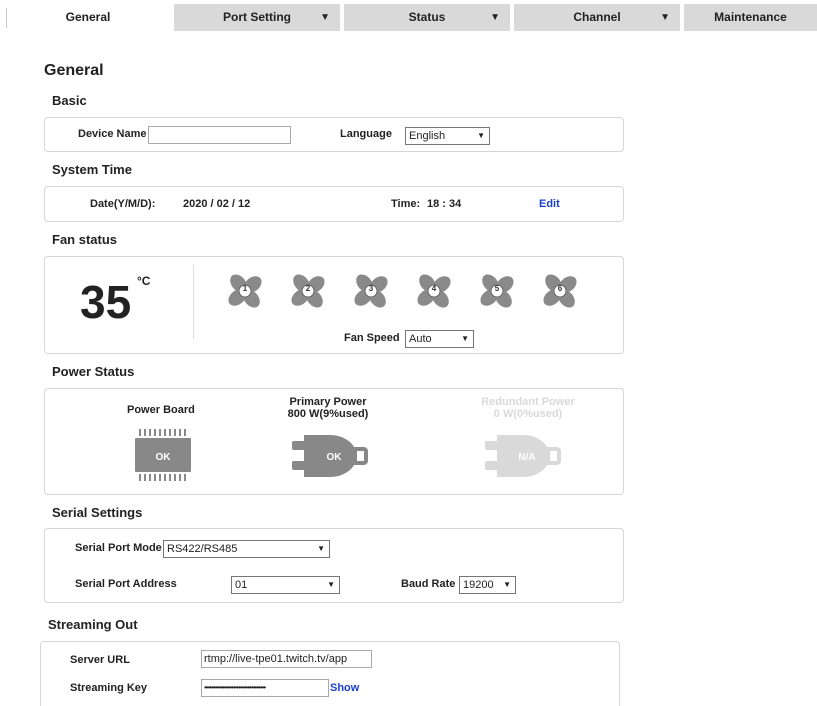 The height and width of the screenshot is (706, 817). I want to click on primary-power-detail: 800 W(9%used), so click(328, 414).